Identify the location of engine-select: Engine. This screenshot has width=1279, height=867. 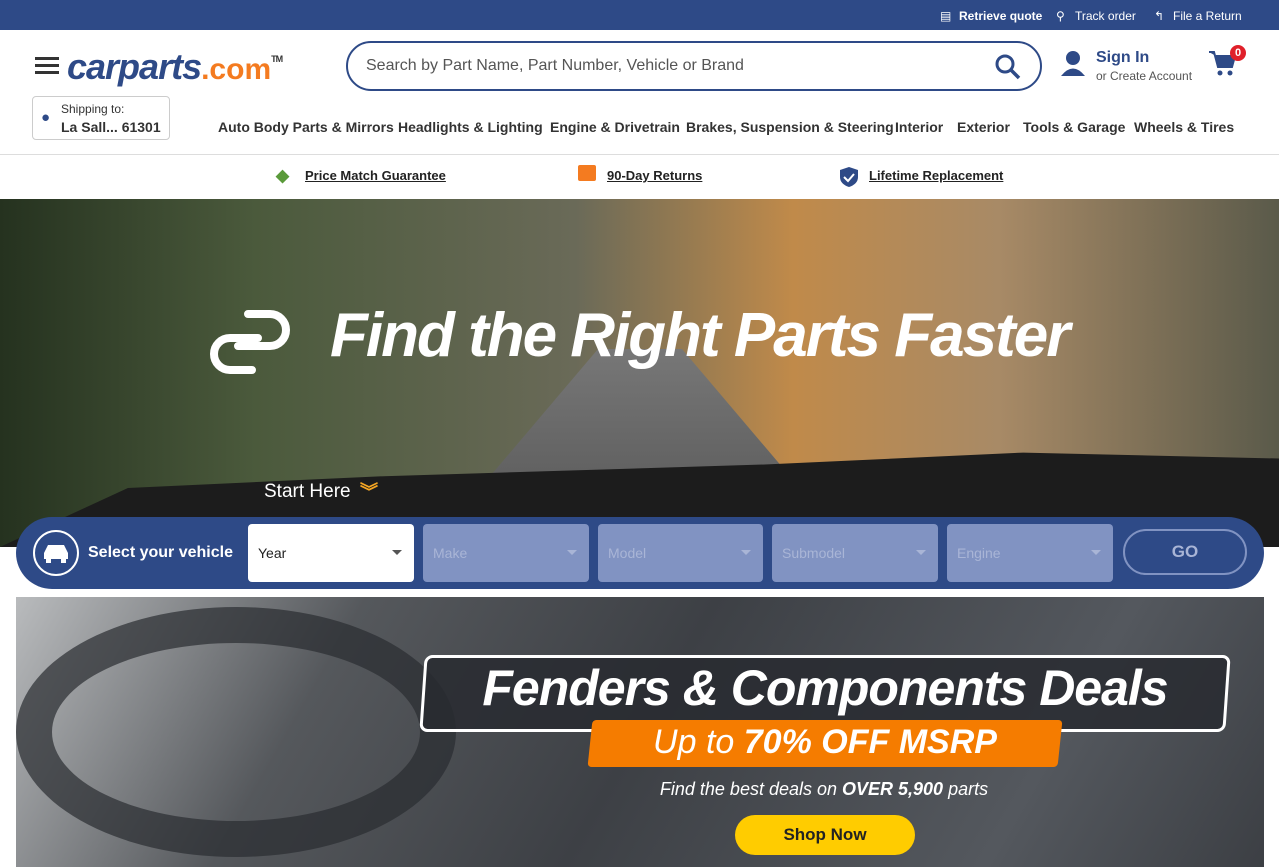
(1030, 553).